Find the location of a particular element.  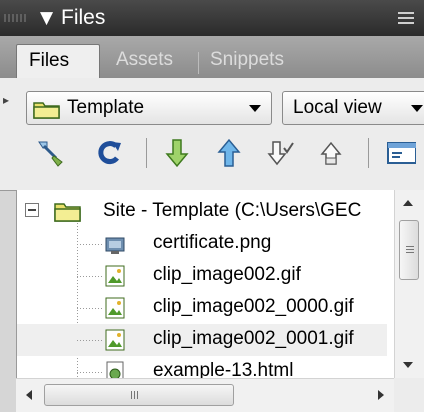

put-files-icon is located at coordinates (229, 153).